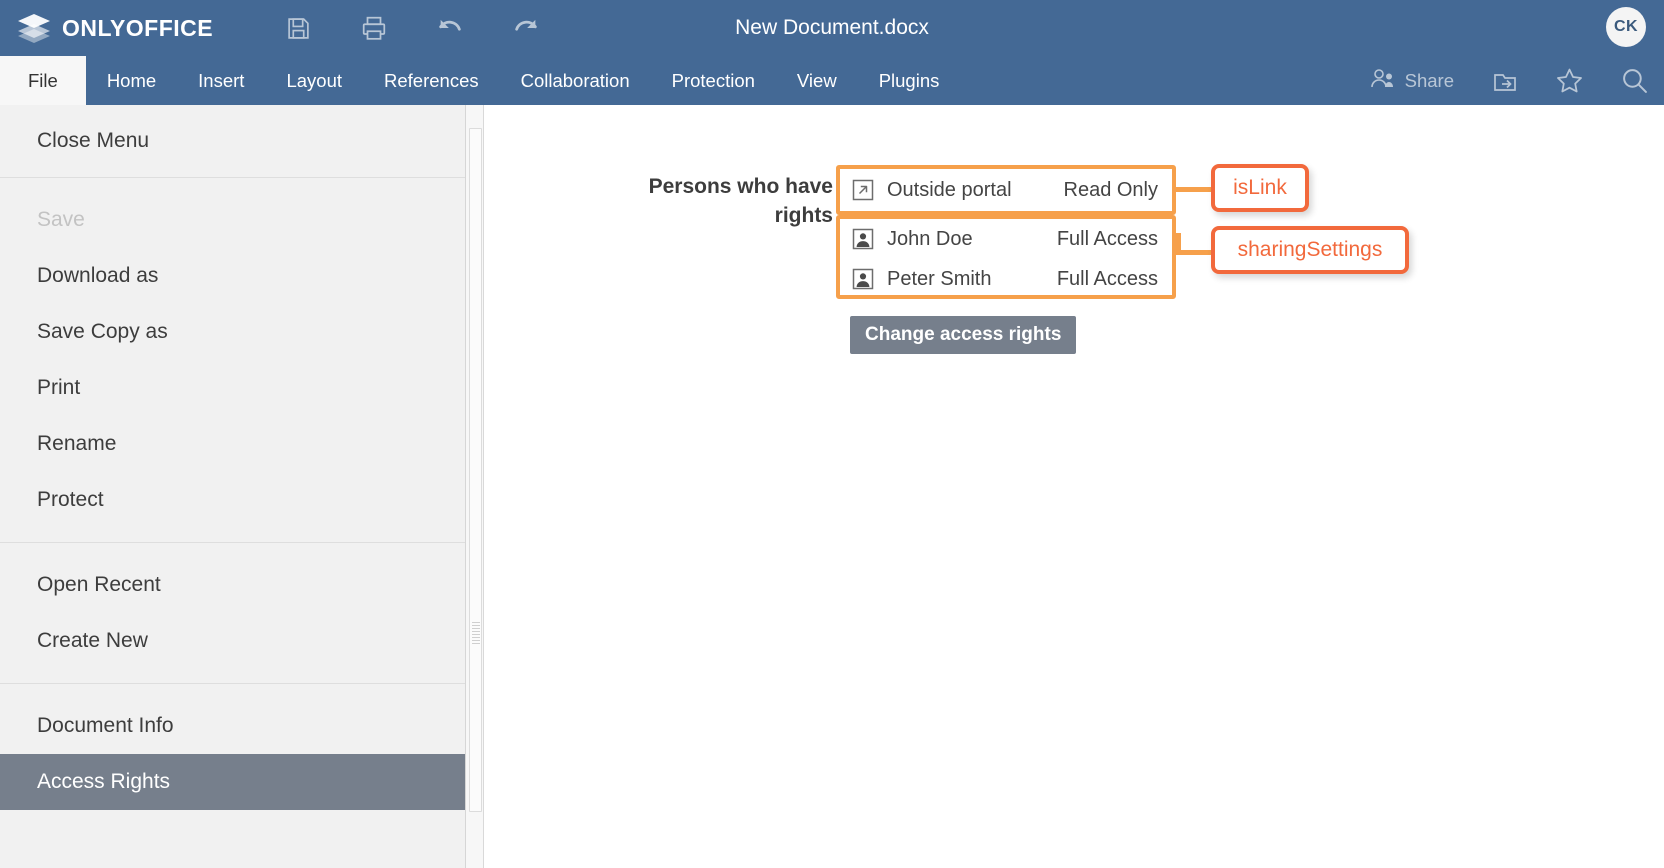 This screenshot has height=868, width=1664. I want to click on menu-item-rename: Rename, so click(232, 444).